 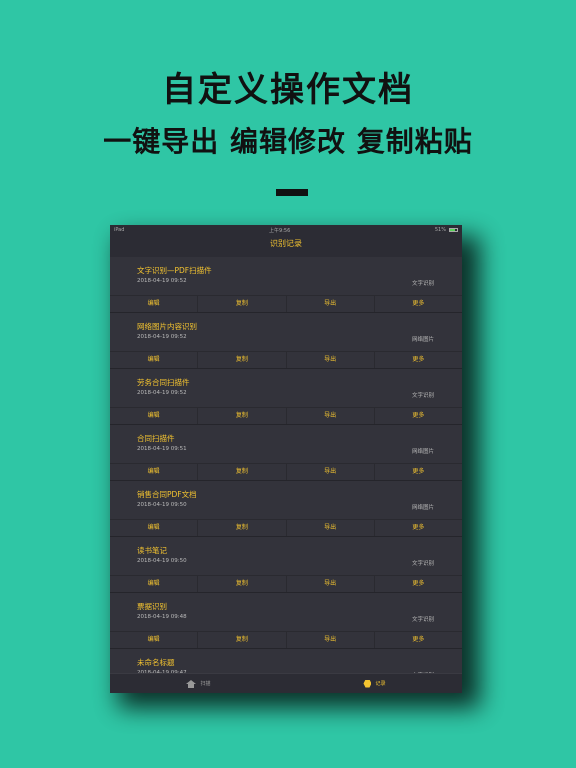 I want to click on battery-icon, so click(x=453, y=230).